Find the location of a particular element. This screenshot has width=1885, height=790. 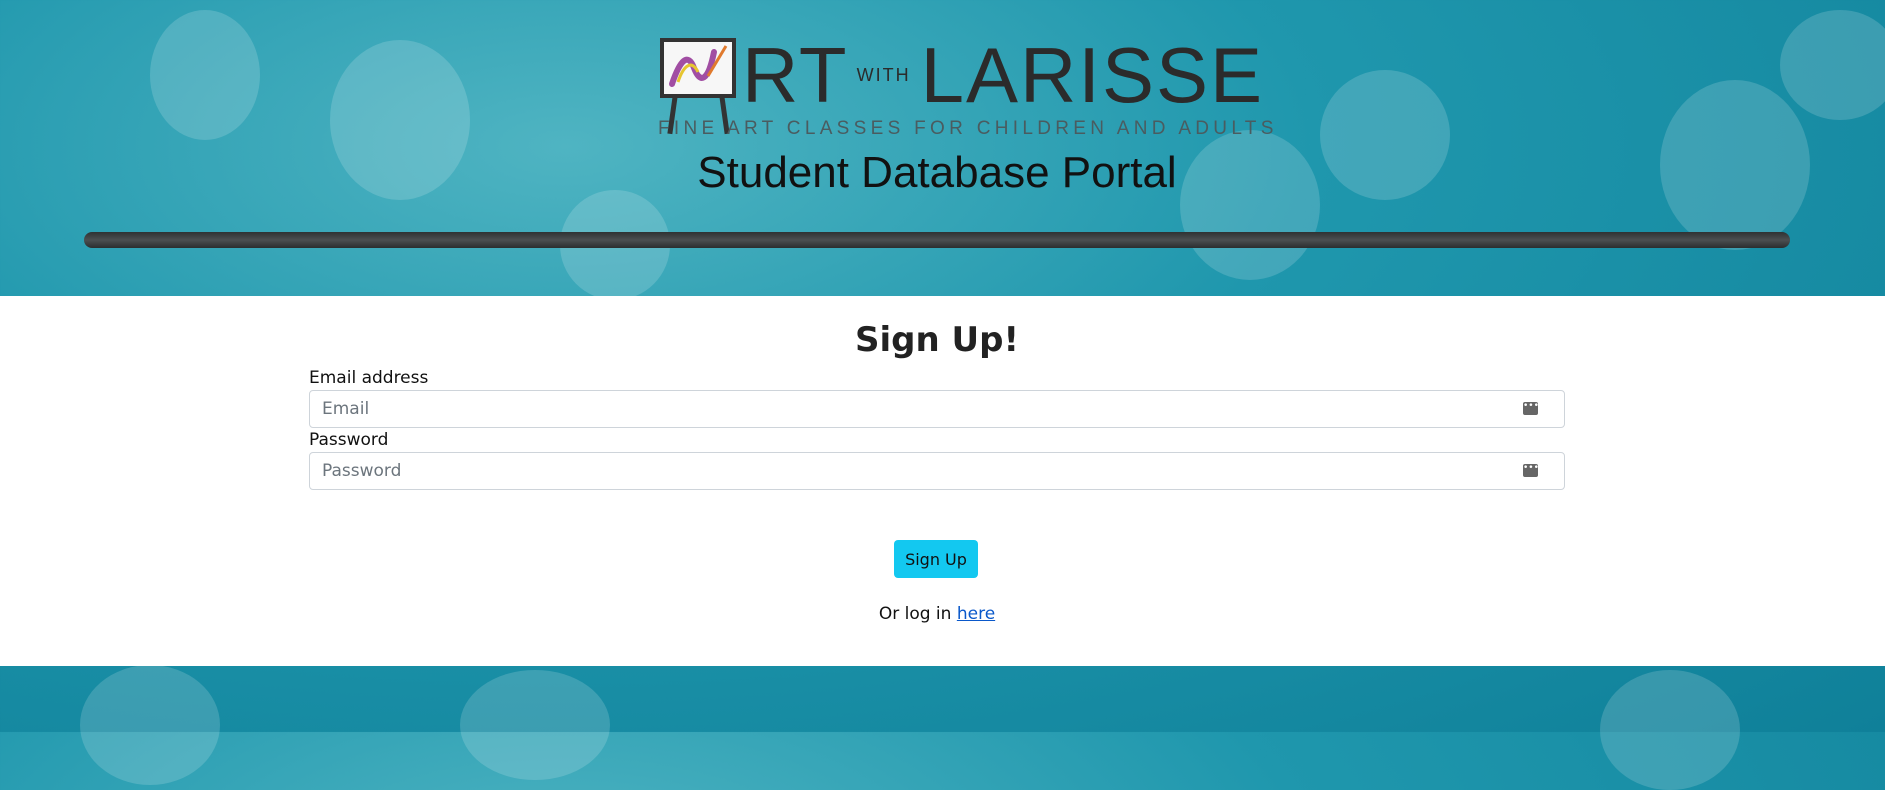

form-heading: Sign Up! is located at coordinates (937, 340).